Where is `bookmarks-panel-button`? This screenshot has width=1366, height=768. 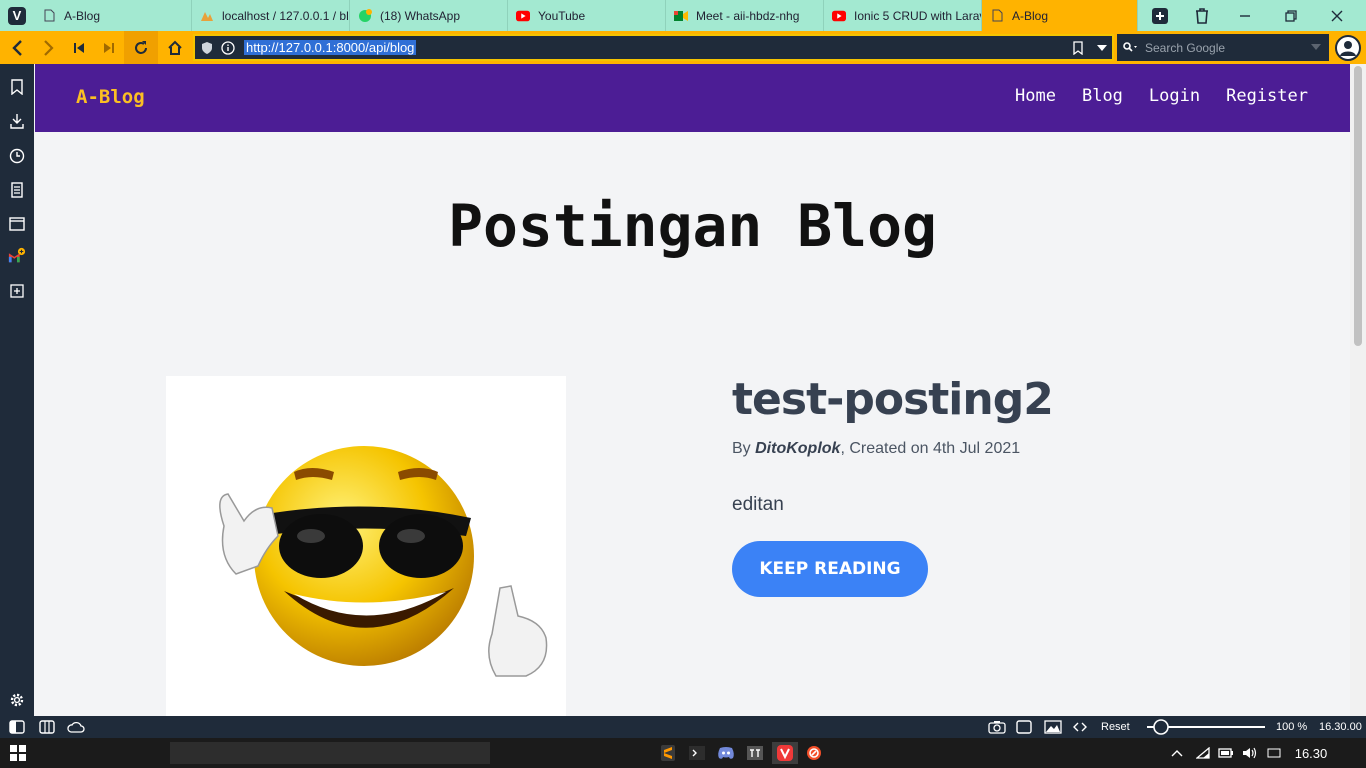
bookmarks-panel-button is located at coordinates (17, 87).